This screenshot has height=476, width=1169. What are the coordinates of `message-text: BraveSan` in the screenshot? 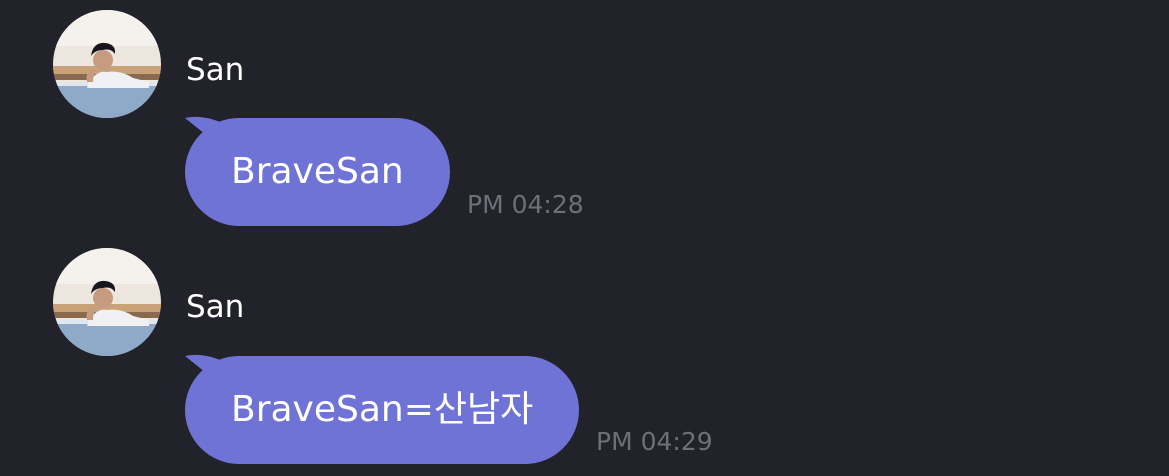 It's located at (317, 171).